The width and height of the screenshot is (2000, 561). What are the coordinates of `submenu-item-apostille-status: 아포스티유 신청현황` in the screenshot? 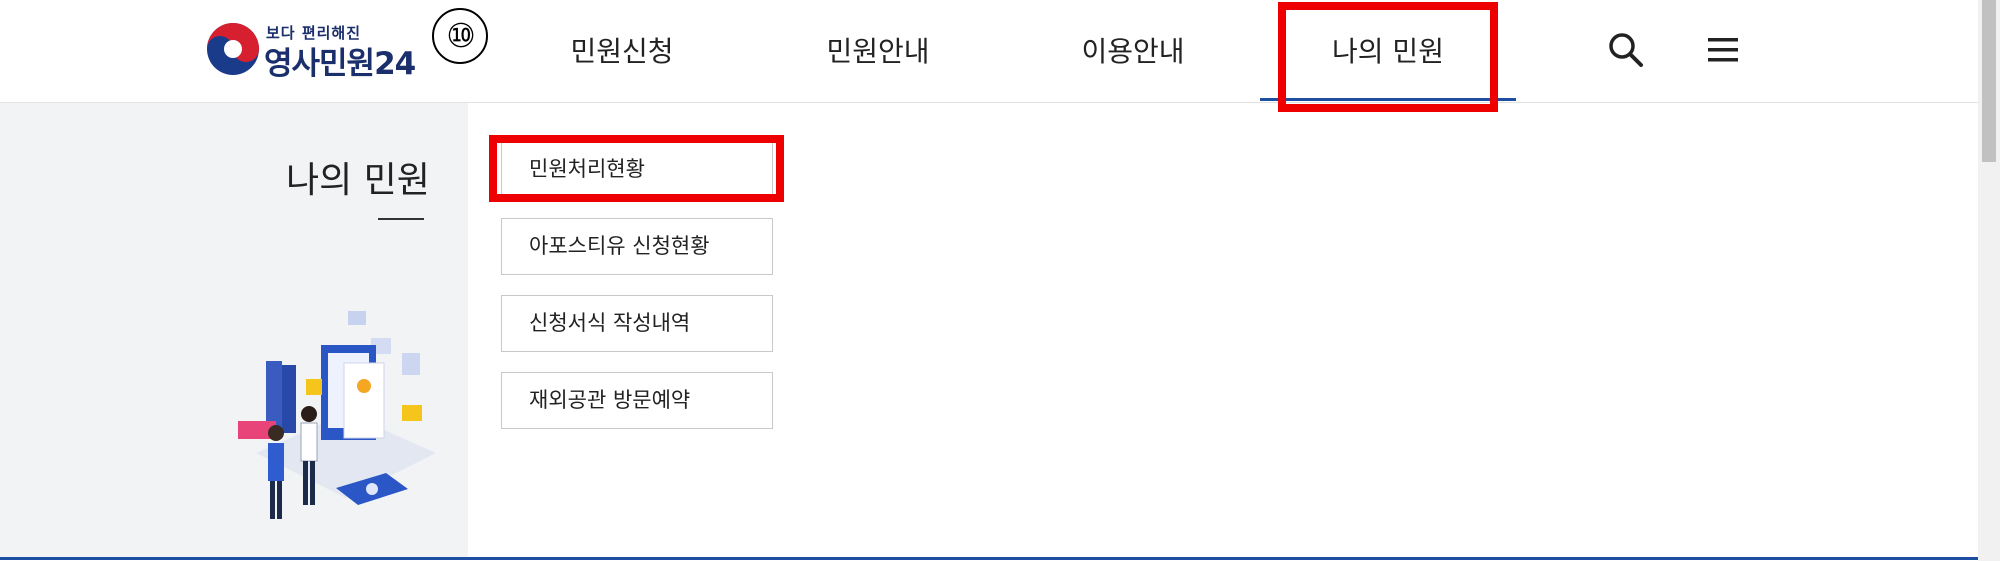 It's located at (637, 246).